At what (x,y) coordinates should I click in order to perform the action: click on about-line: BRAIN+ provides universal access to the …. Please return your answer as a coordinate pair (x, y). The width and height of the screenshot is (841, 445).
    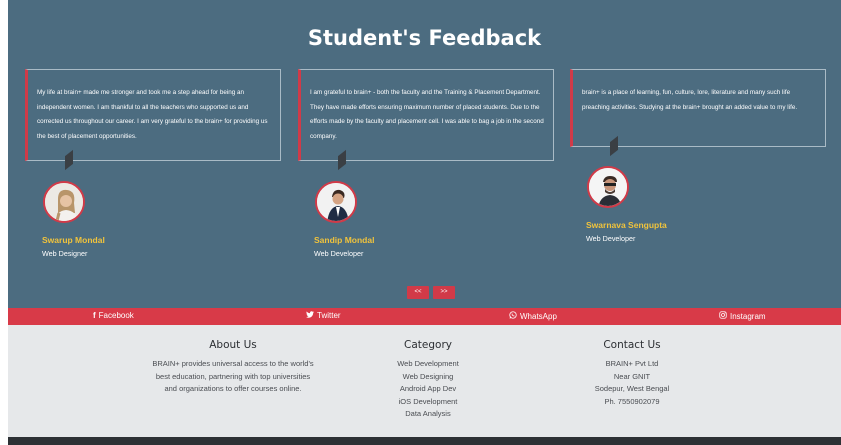
    Looking at the image, I should click on (233, 363).